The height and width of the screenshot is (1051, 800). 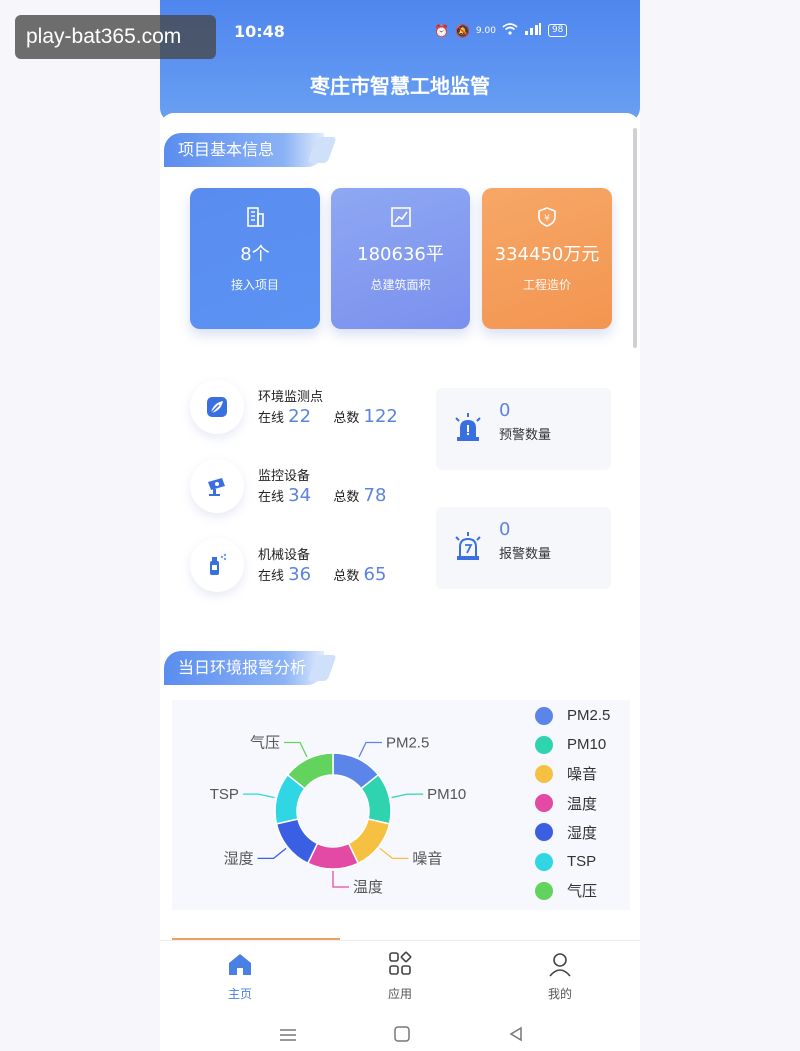 I want to click on online-count: 22, so click(x=300, y=416).